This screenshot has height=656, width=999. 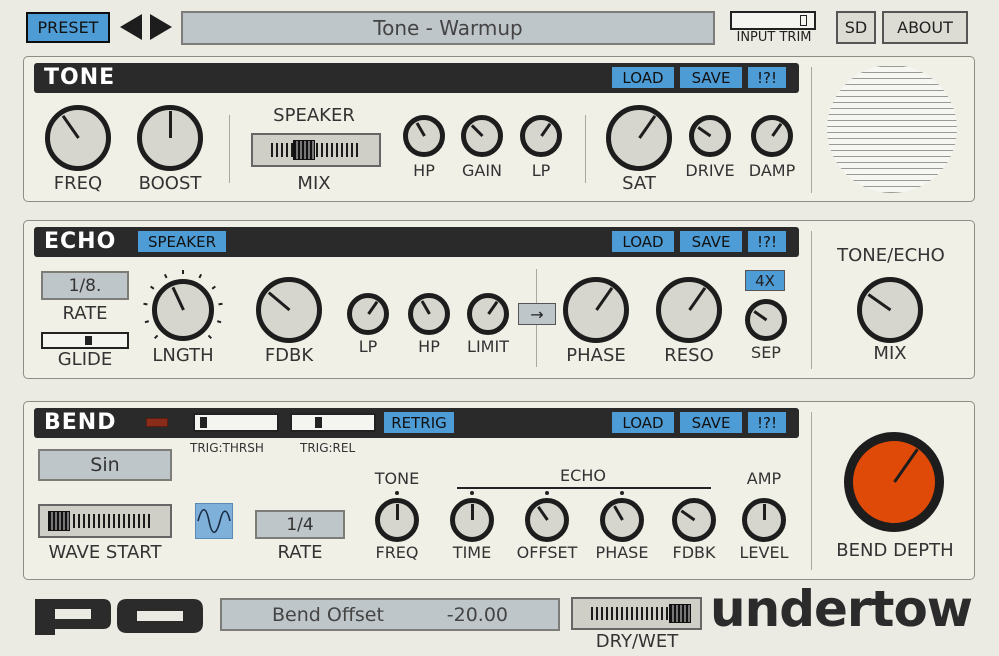 What do you see at coordinates (300, 552) in the screenshot?
I see `bend-rate-label: RATE` at bounding box center [300, 552].